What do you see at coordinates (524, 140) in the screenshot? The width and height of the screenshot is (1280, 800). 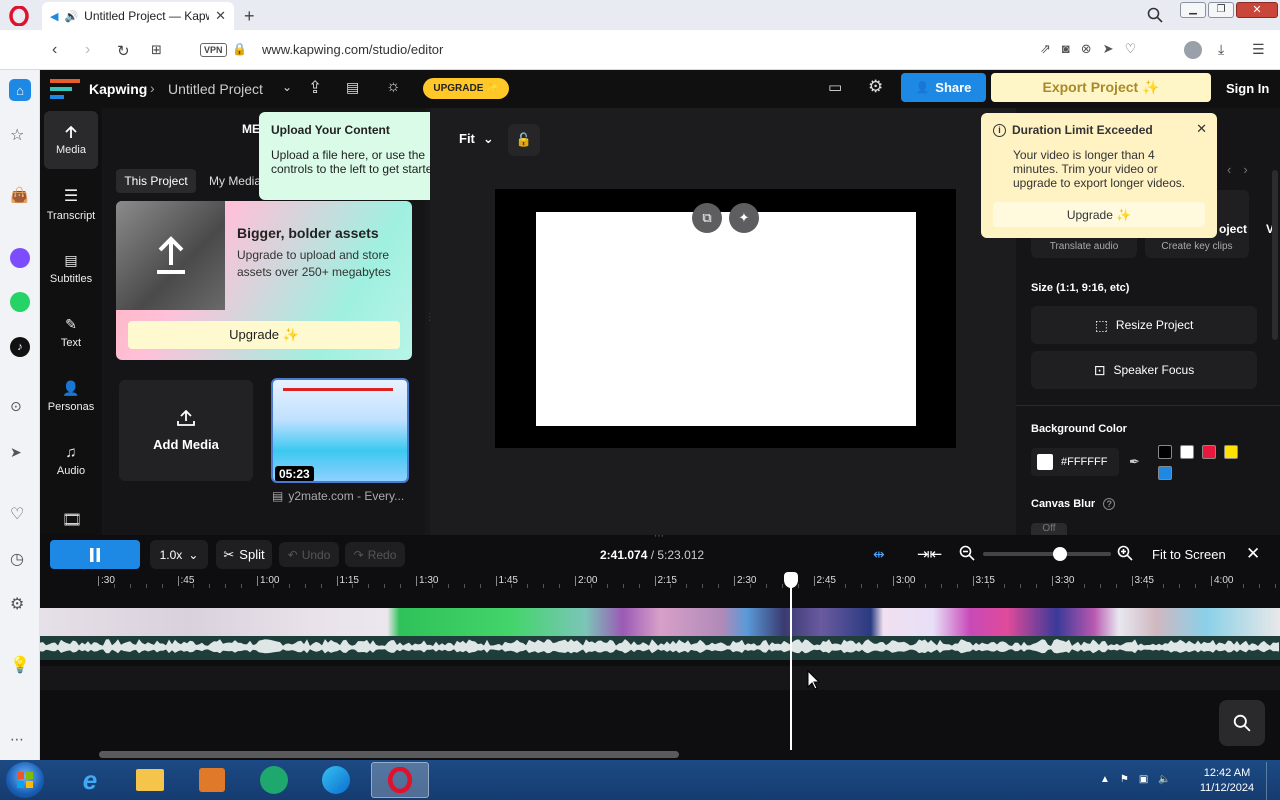 I see `unlock-icon: 🔓` at bounding box center [524, 140].